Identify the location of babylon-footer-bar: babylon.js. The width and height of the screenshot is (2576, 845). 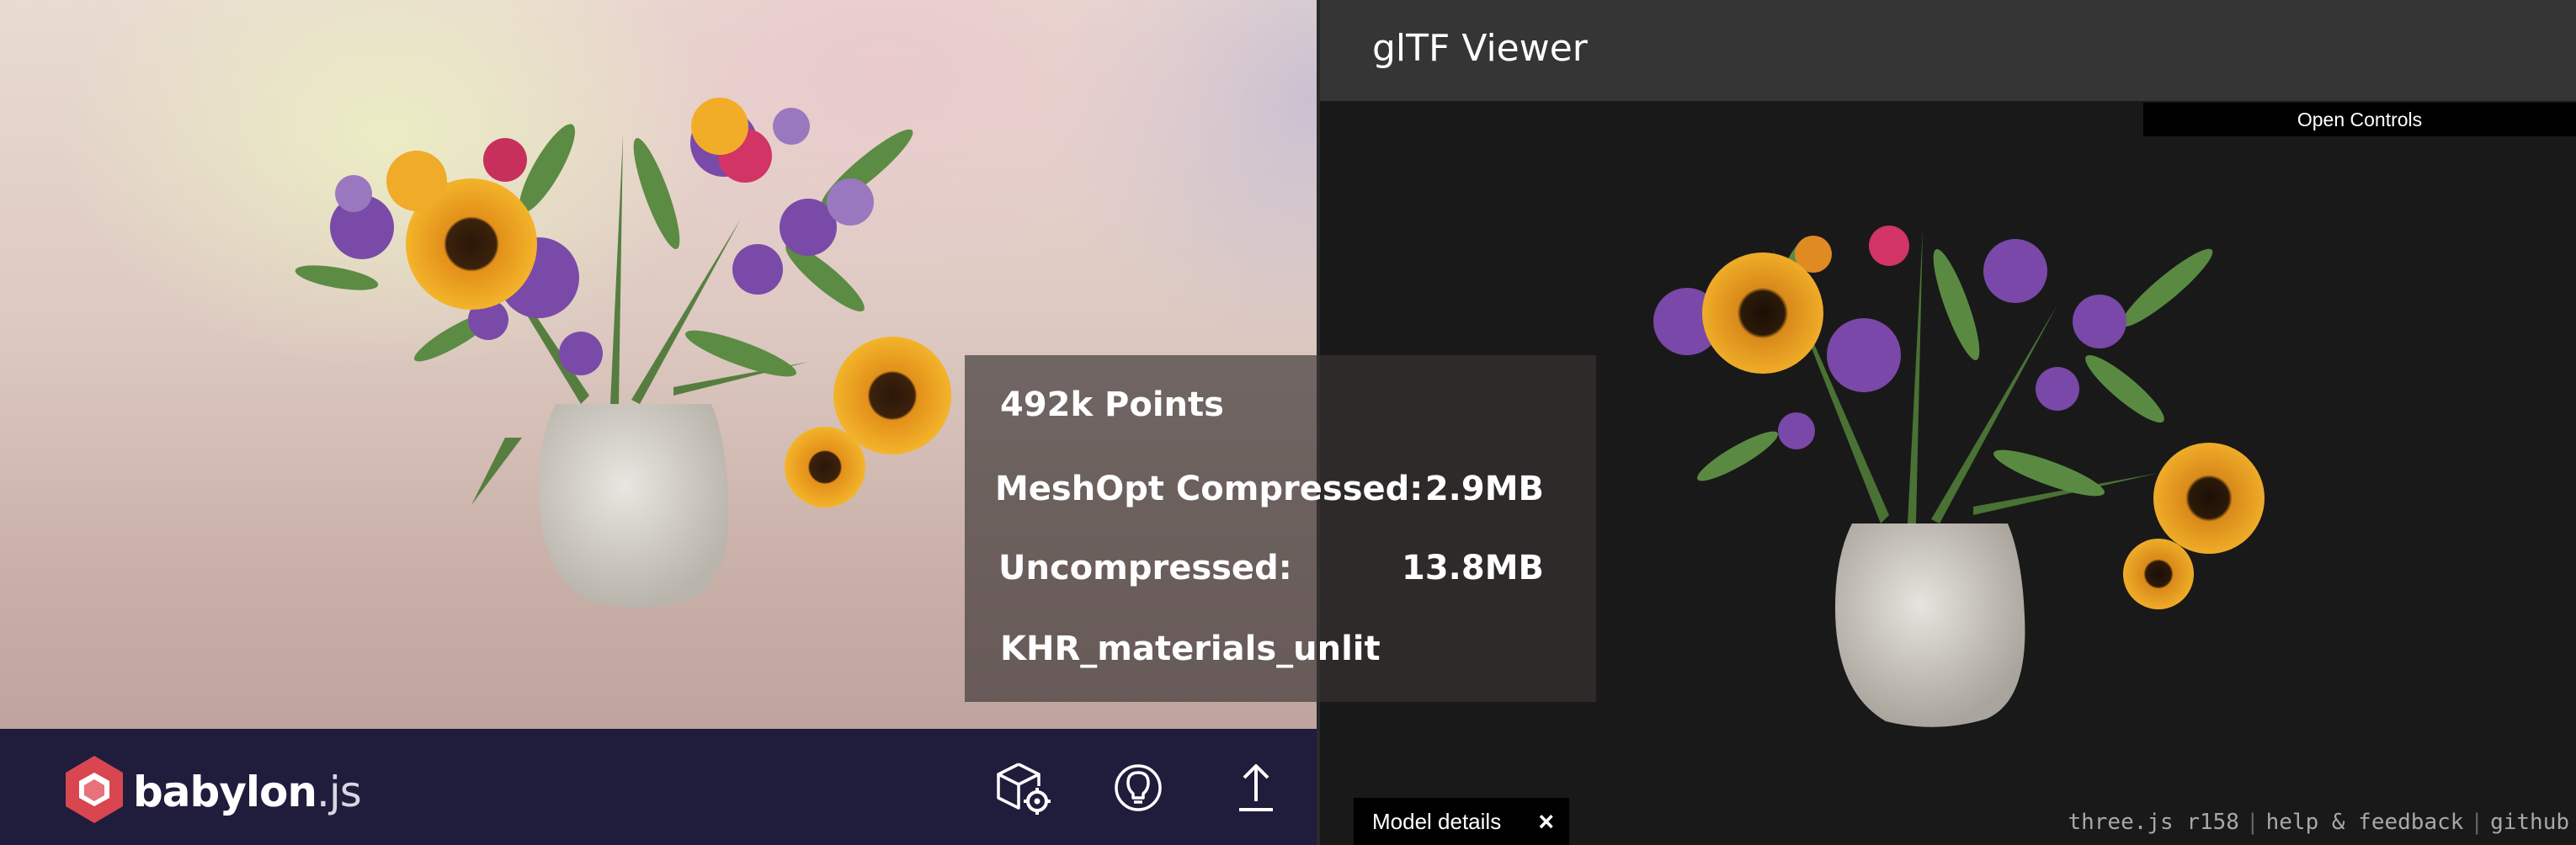
(658, 787).